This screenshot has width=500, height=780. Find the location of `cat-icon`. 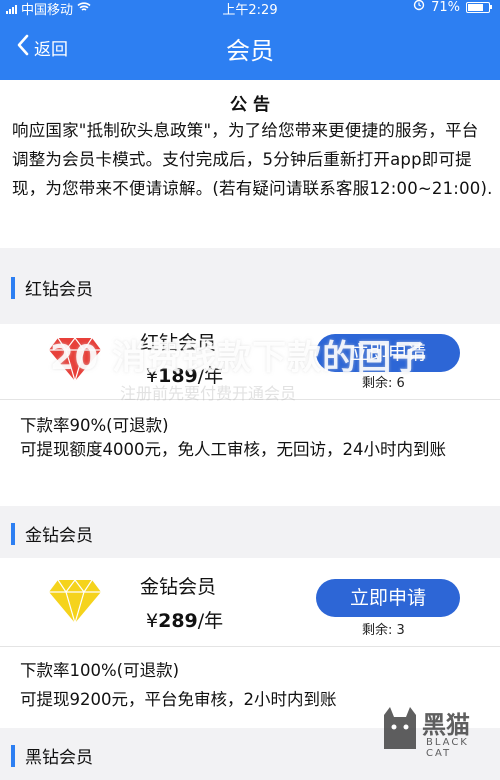

cat-icon is located at coordinates (400, 730).